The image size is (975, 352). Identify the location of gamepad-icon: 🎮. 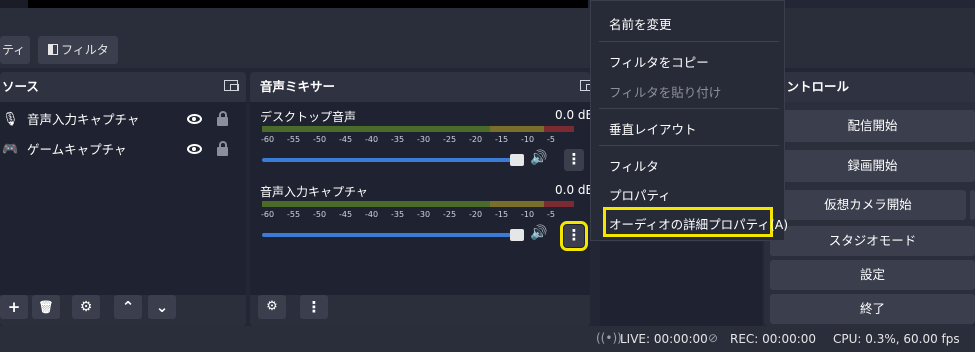
(10, 149).